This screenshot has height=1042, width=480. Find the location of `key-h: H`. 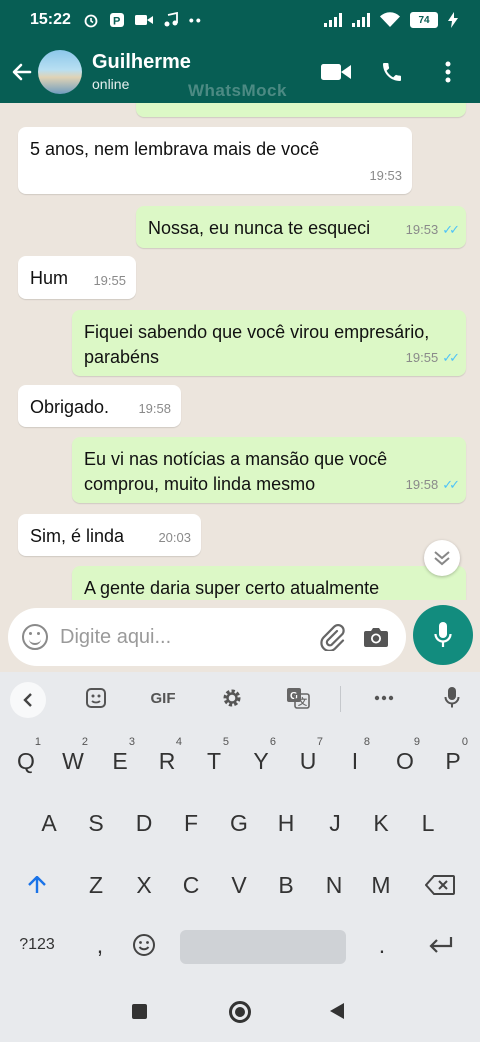

key-h: H is located at coordinates (286, 823).